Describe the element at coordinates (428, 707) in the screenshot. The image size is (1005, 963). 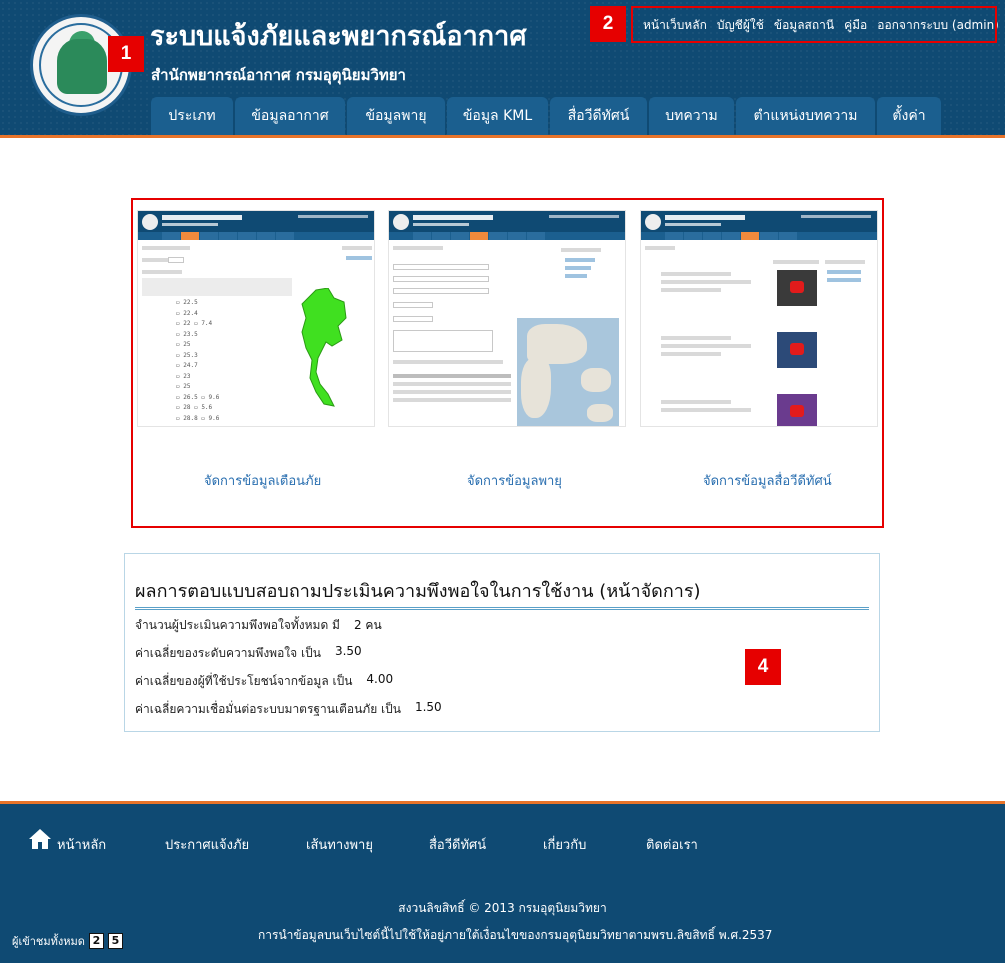
I see `survey-value: 1.50` at that location.